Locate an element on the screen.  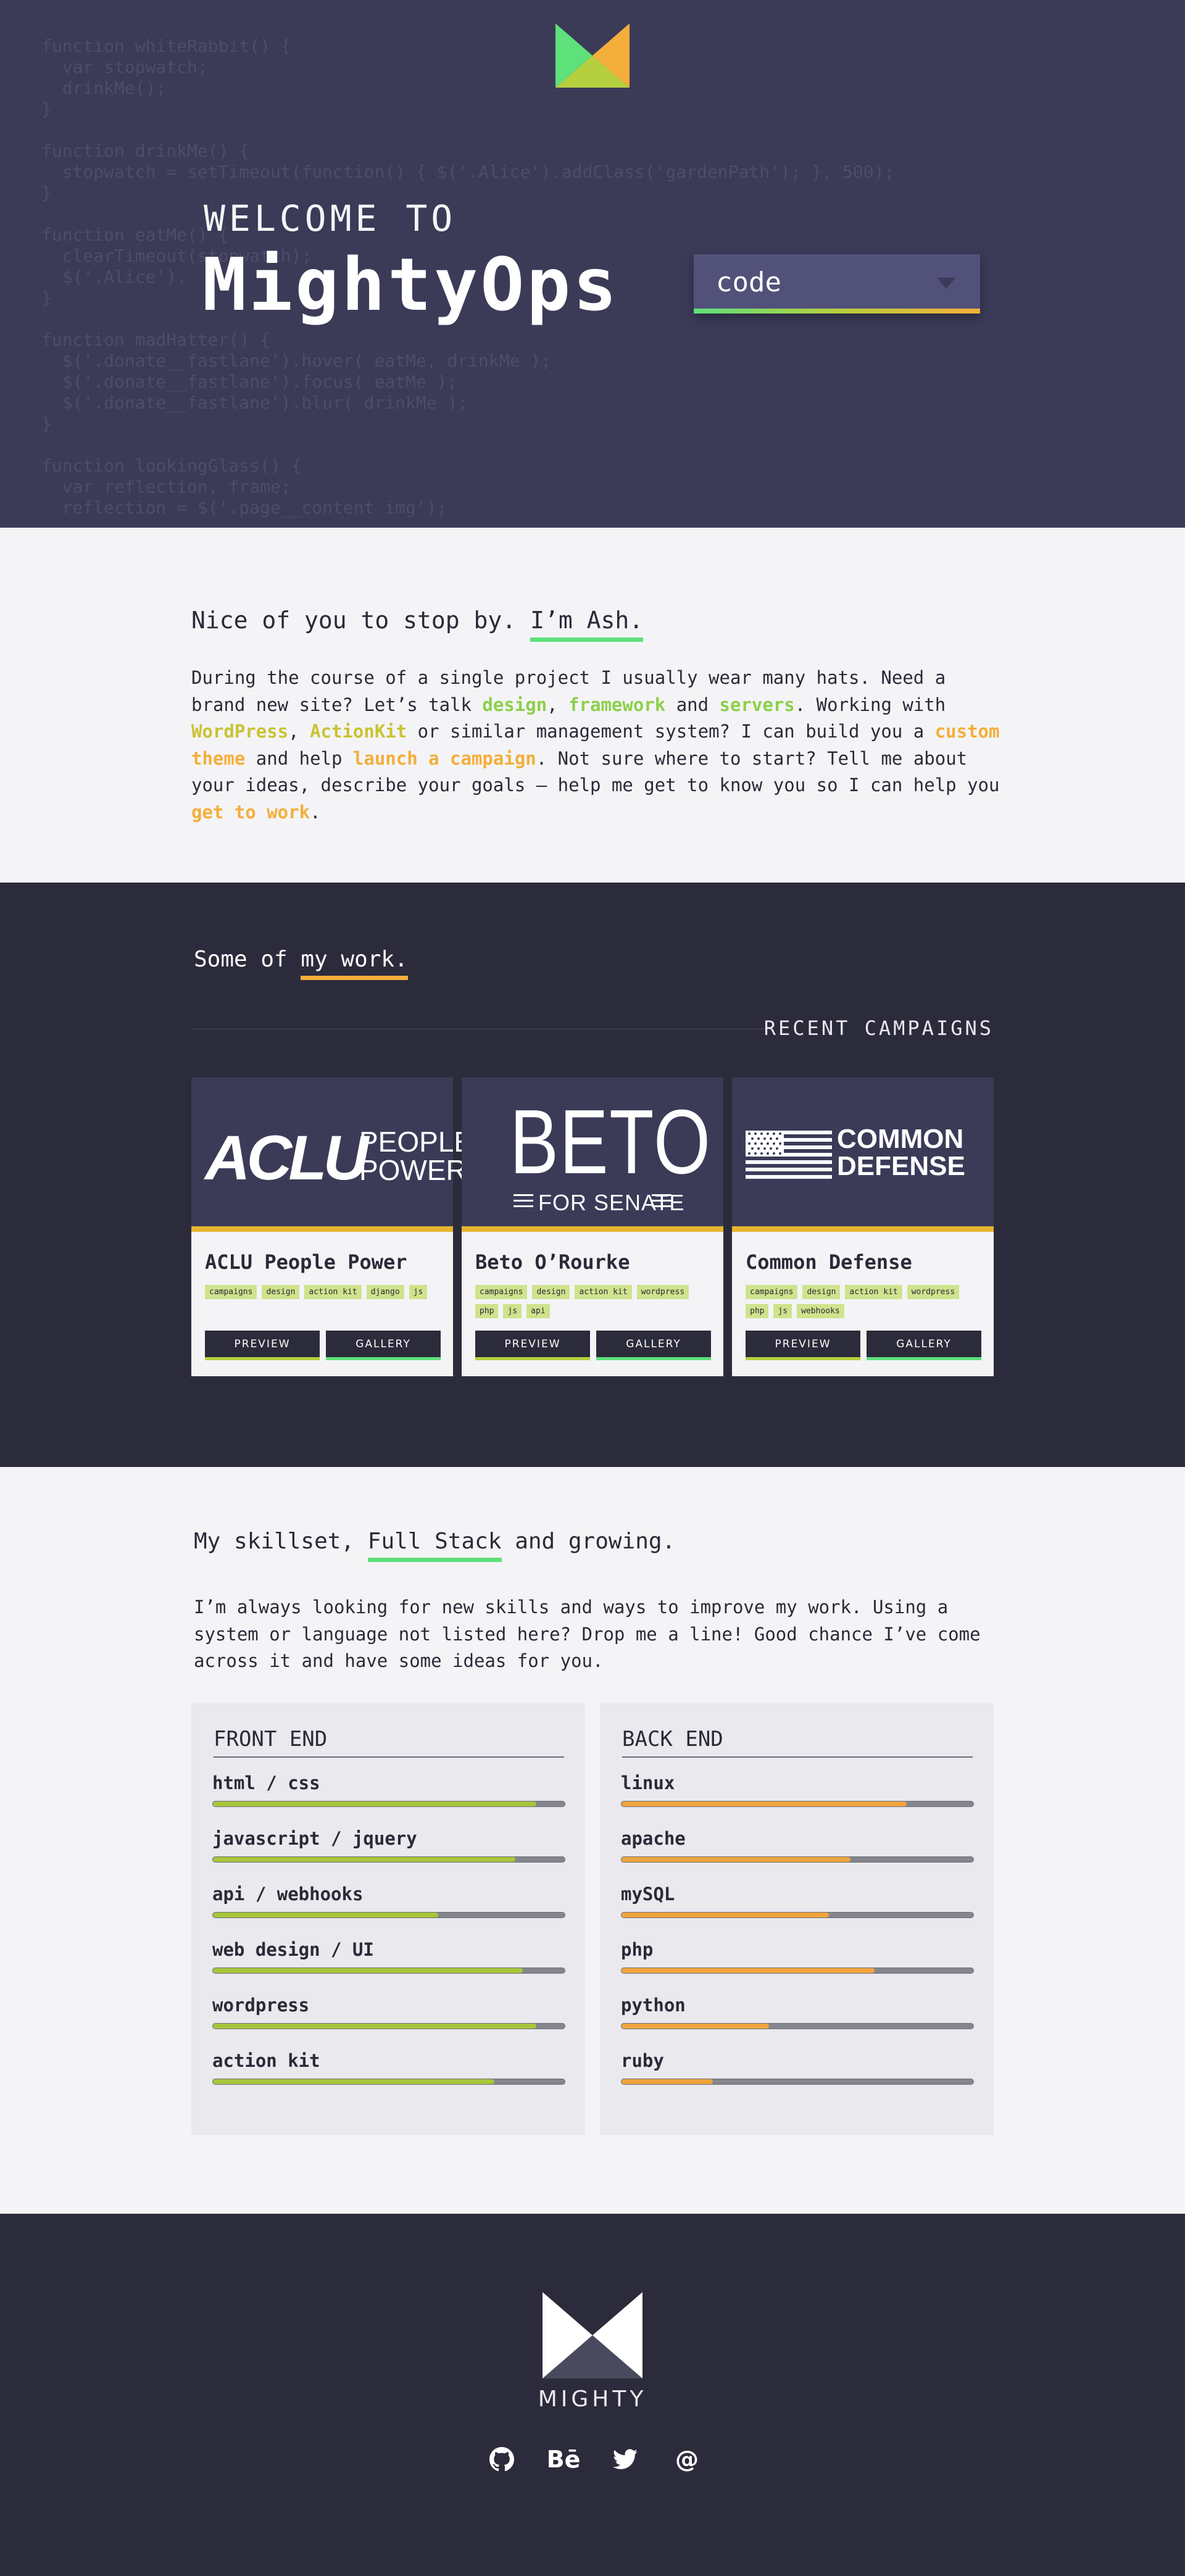
recent-campaigns-divider: RECENT CAMPAIGNS is located at coordinates (592, 1028).